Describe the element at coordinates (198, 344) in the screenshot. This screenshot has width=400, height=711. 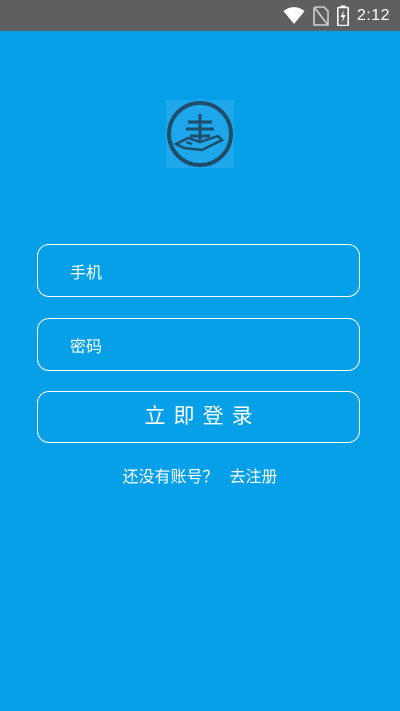
I see `password-input: 密码` at that location.